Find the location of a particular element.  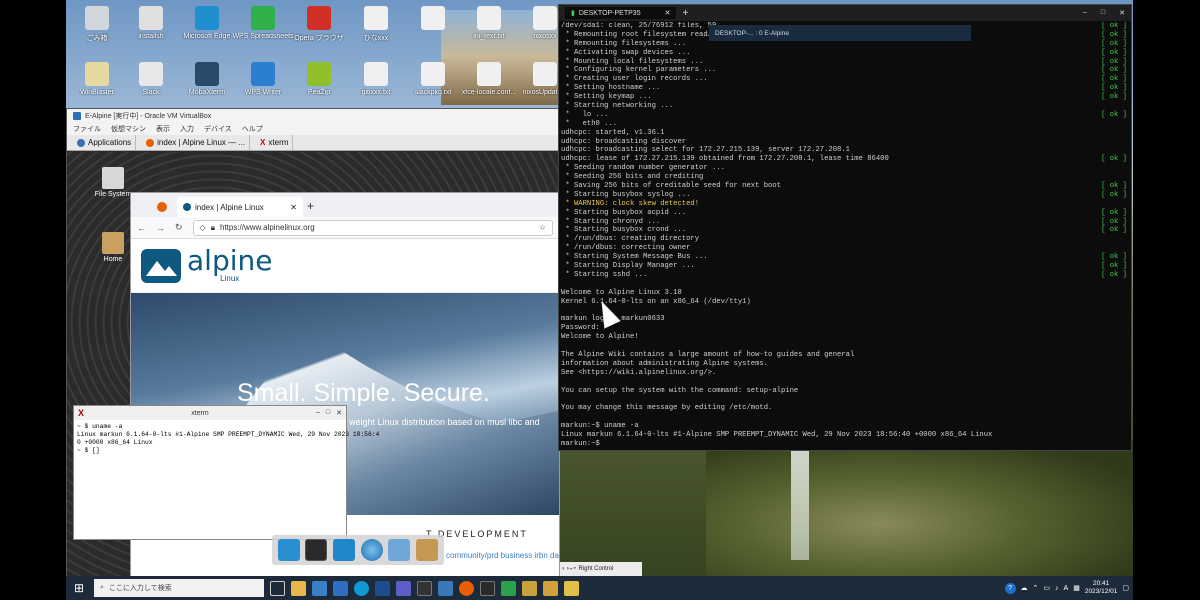

firefox-menu-icon is located at coordinates (162, 207).